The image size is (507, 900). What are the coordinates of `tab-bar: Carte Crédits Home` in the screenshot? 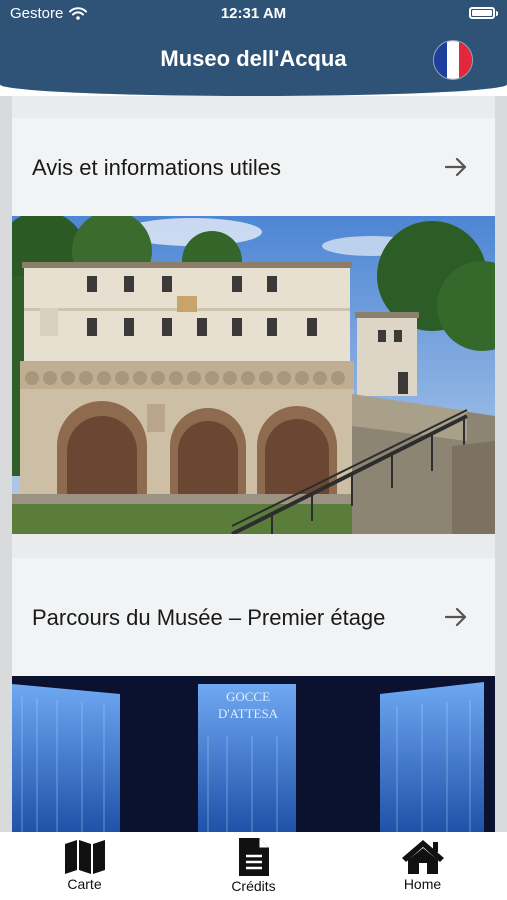 It's located at (253, 866).